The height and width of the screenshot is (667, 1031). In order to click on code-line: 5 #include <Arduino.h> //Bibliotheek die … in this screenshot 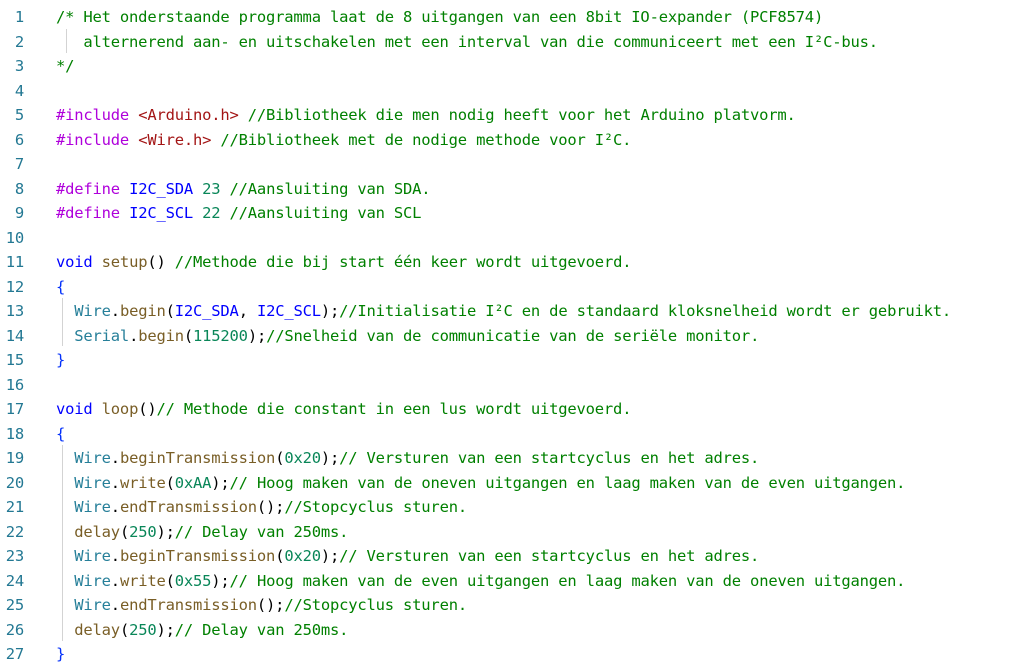, I will do `click(515, 115)`.